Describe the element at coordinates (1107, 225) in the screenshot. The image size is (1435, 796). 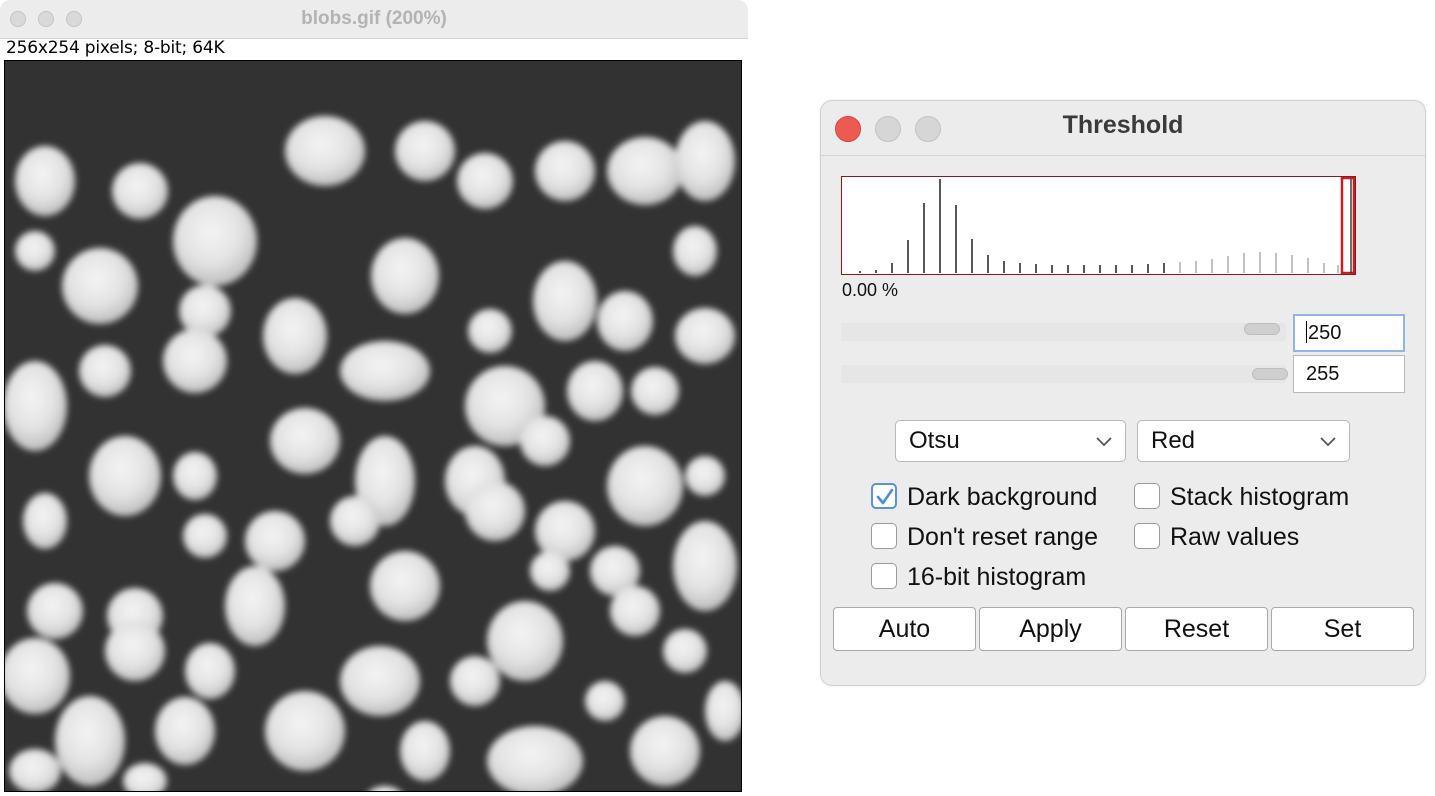
I see `histogram-svg` at that location.